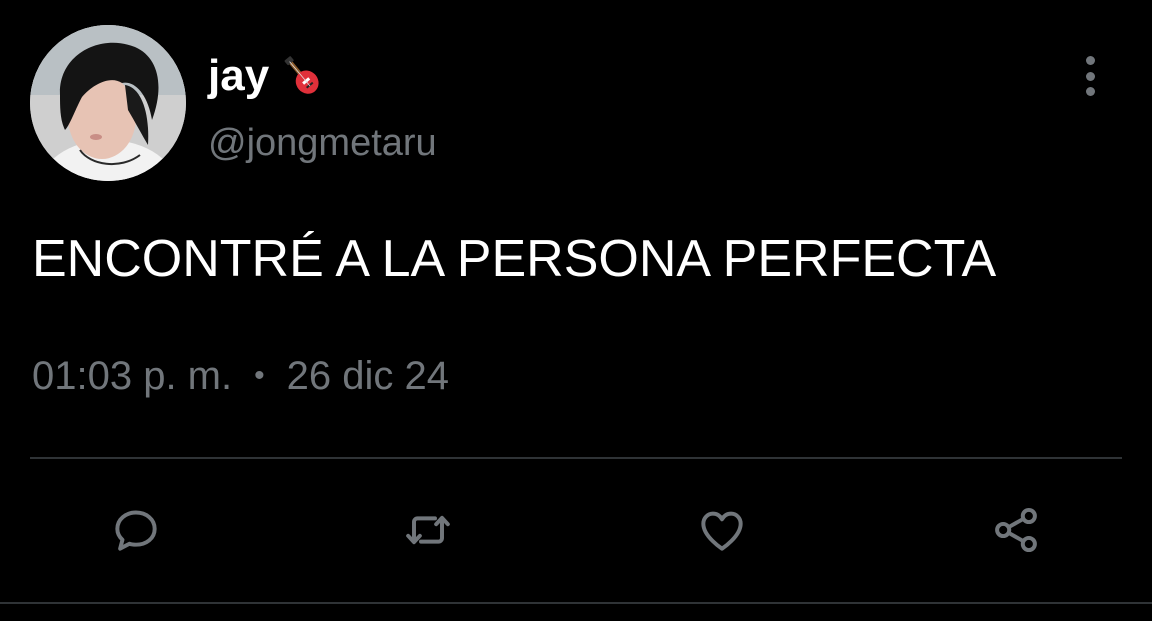 This screenshot has width=1152, height=621. What do you see at coordinates (576, 603) in the screenshot?
I see `bottom-divider` at bounding box center [576, 603].